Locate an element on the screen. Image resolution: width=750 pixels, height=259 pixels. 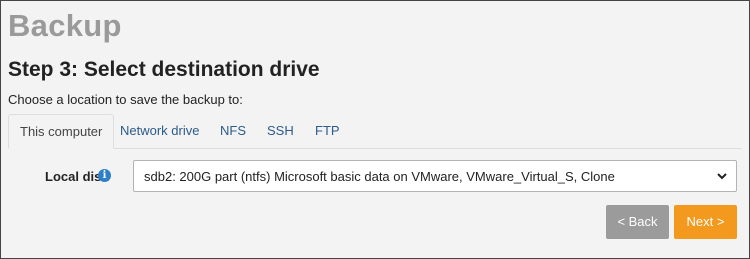
tab-network-drive: Network drive is located at coordinates (159, 131).